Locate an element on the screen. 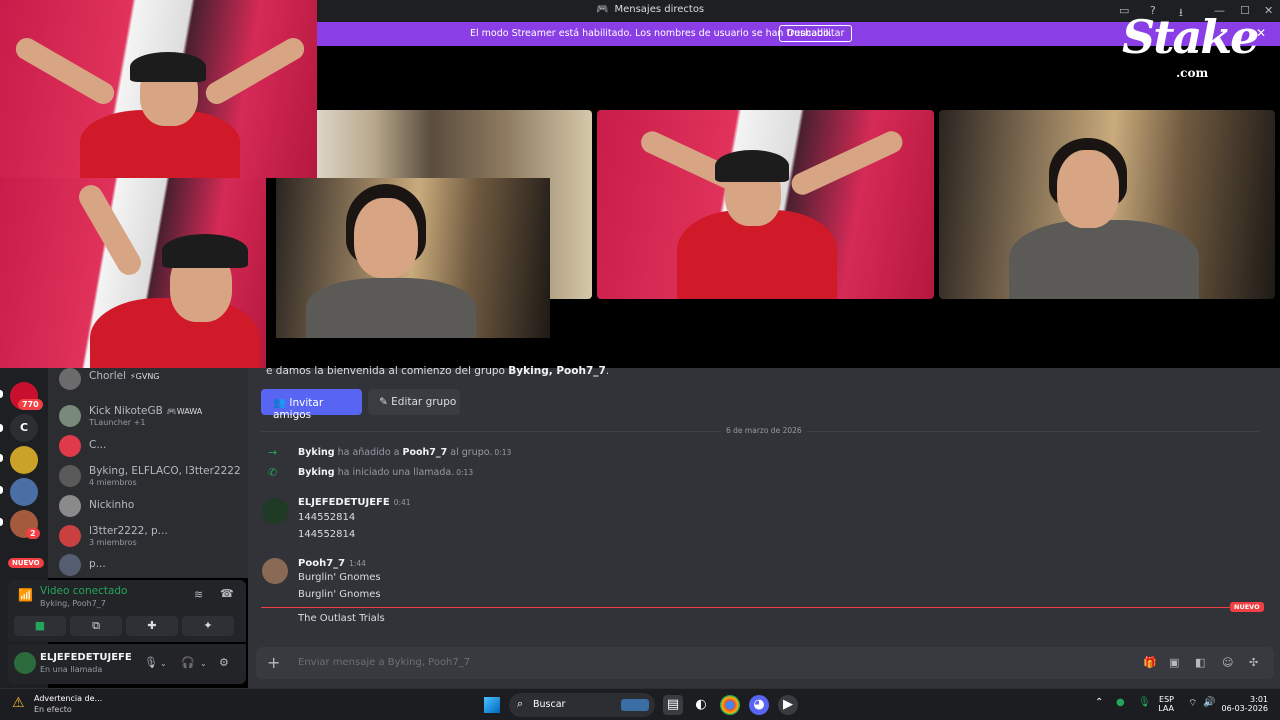  add-attachment-icon: + is located at coordinates (273, 662).